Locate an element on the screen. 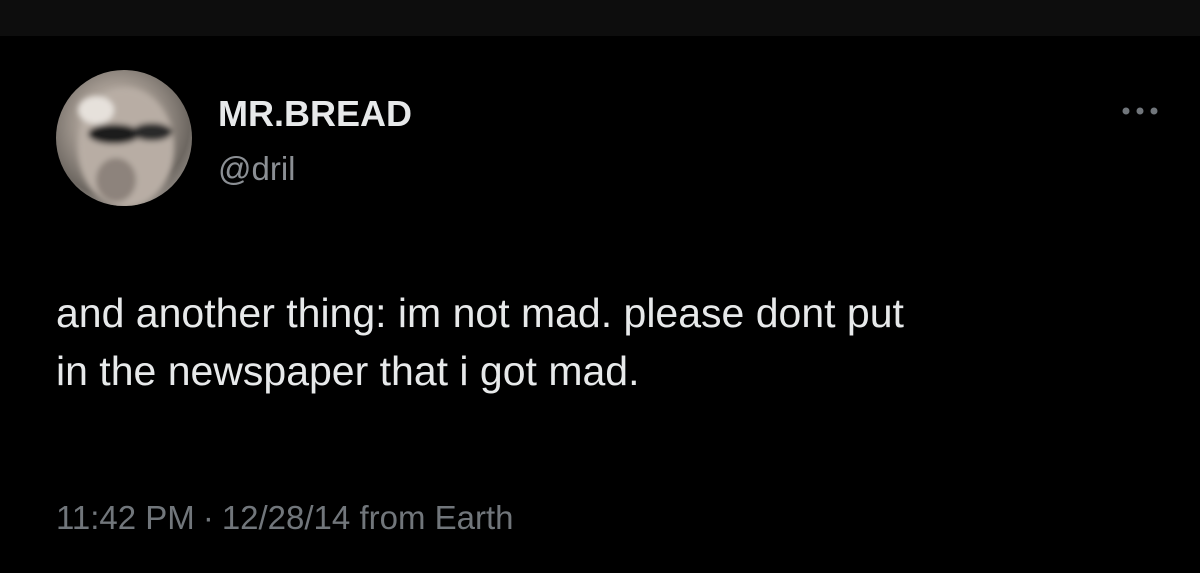 Image resolution: width=1200 pixels, height=573 pixels. tweet-date: 12/28/14 is located at coordinates (286, 518).